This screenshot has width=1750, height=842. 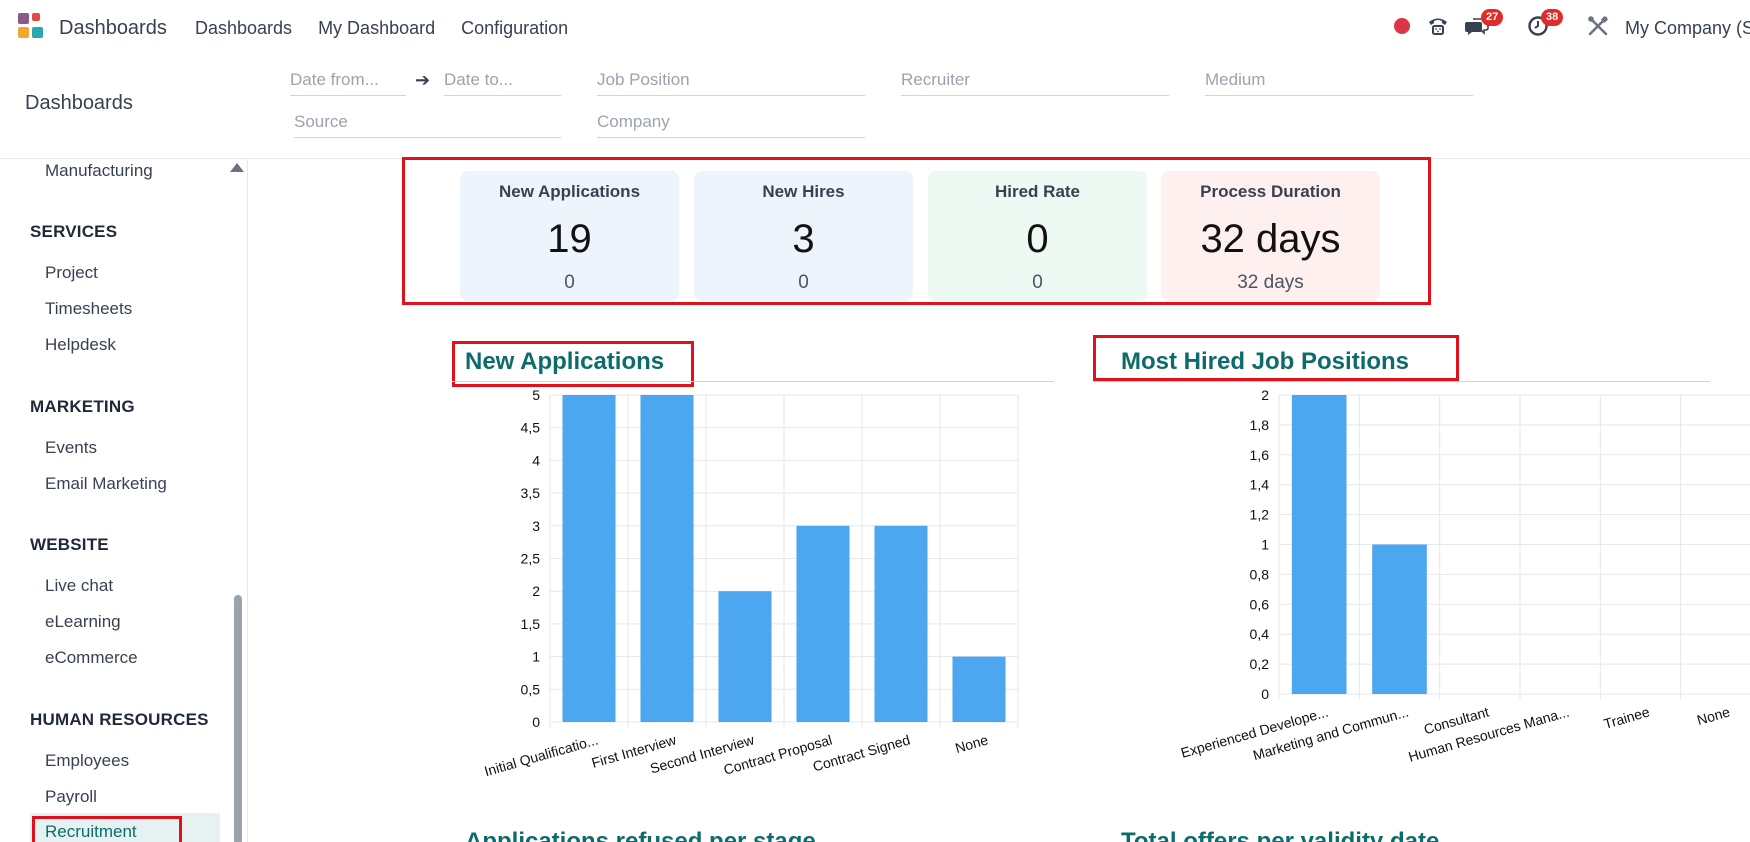 What do you see at coordinates (1260, 664) in the screenshot?
I see `y-tick-label: 0,2` at bounding box center [1260, 664].